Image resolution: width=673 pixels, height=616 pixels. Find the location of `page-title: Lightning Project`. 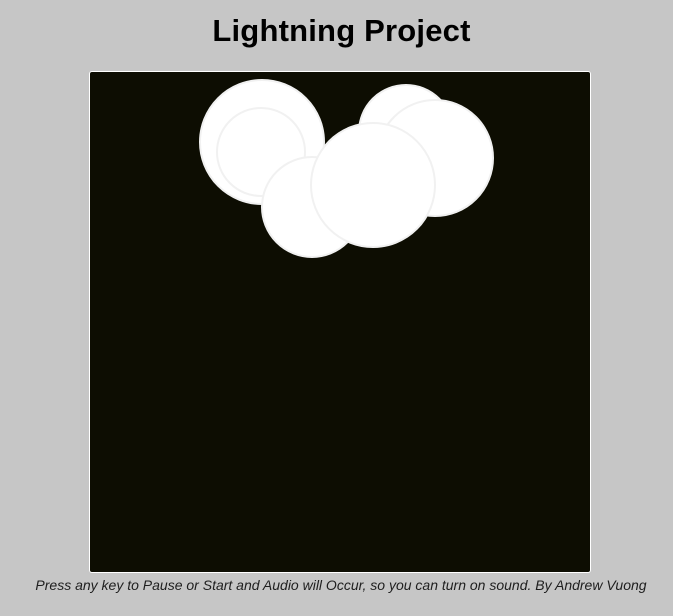

page-title: Lightning Project is located at coordinates (341, 30).